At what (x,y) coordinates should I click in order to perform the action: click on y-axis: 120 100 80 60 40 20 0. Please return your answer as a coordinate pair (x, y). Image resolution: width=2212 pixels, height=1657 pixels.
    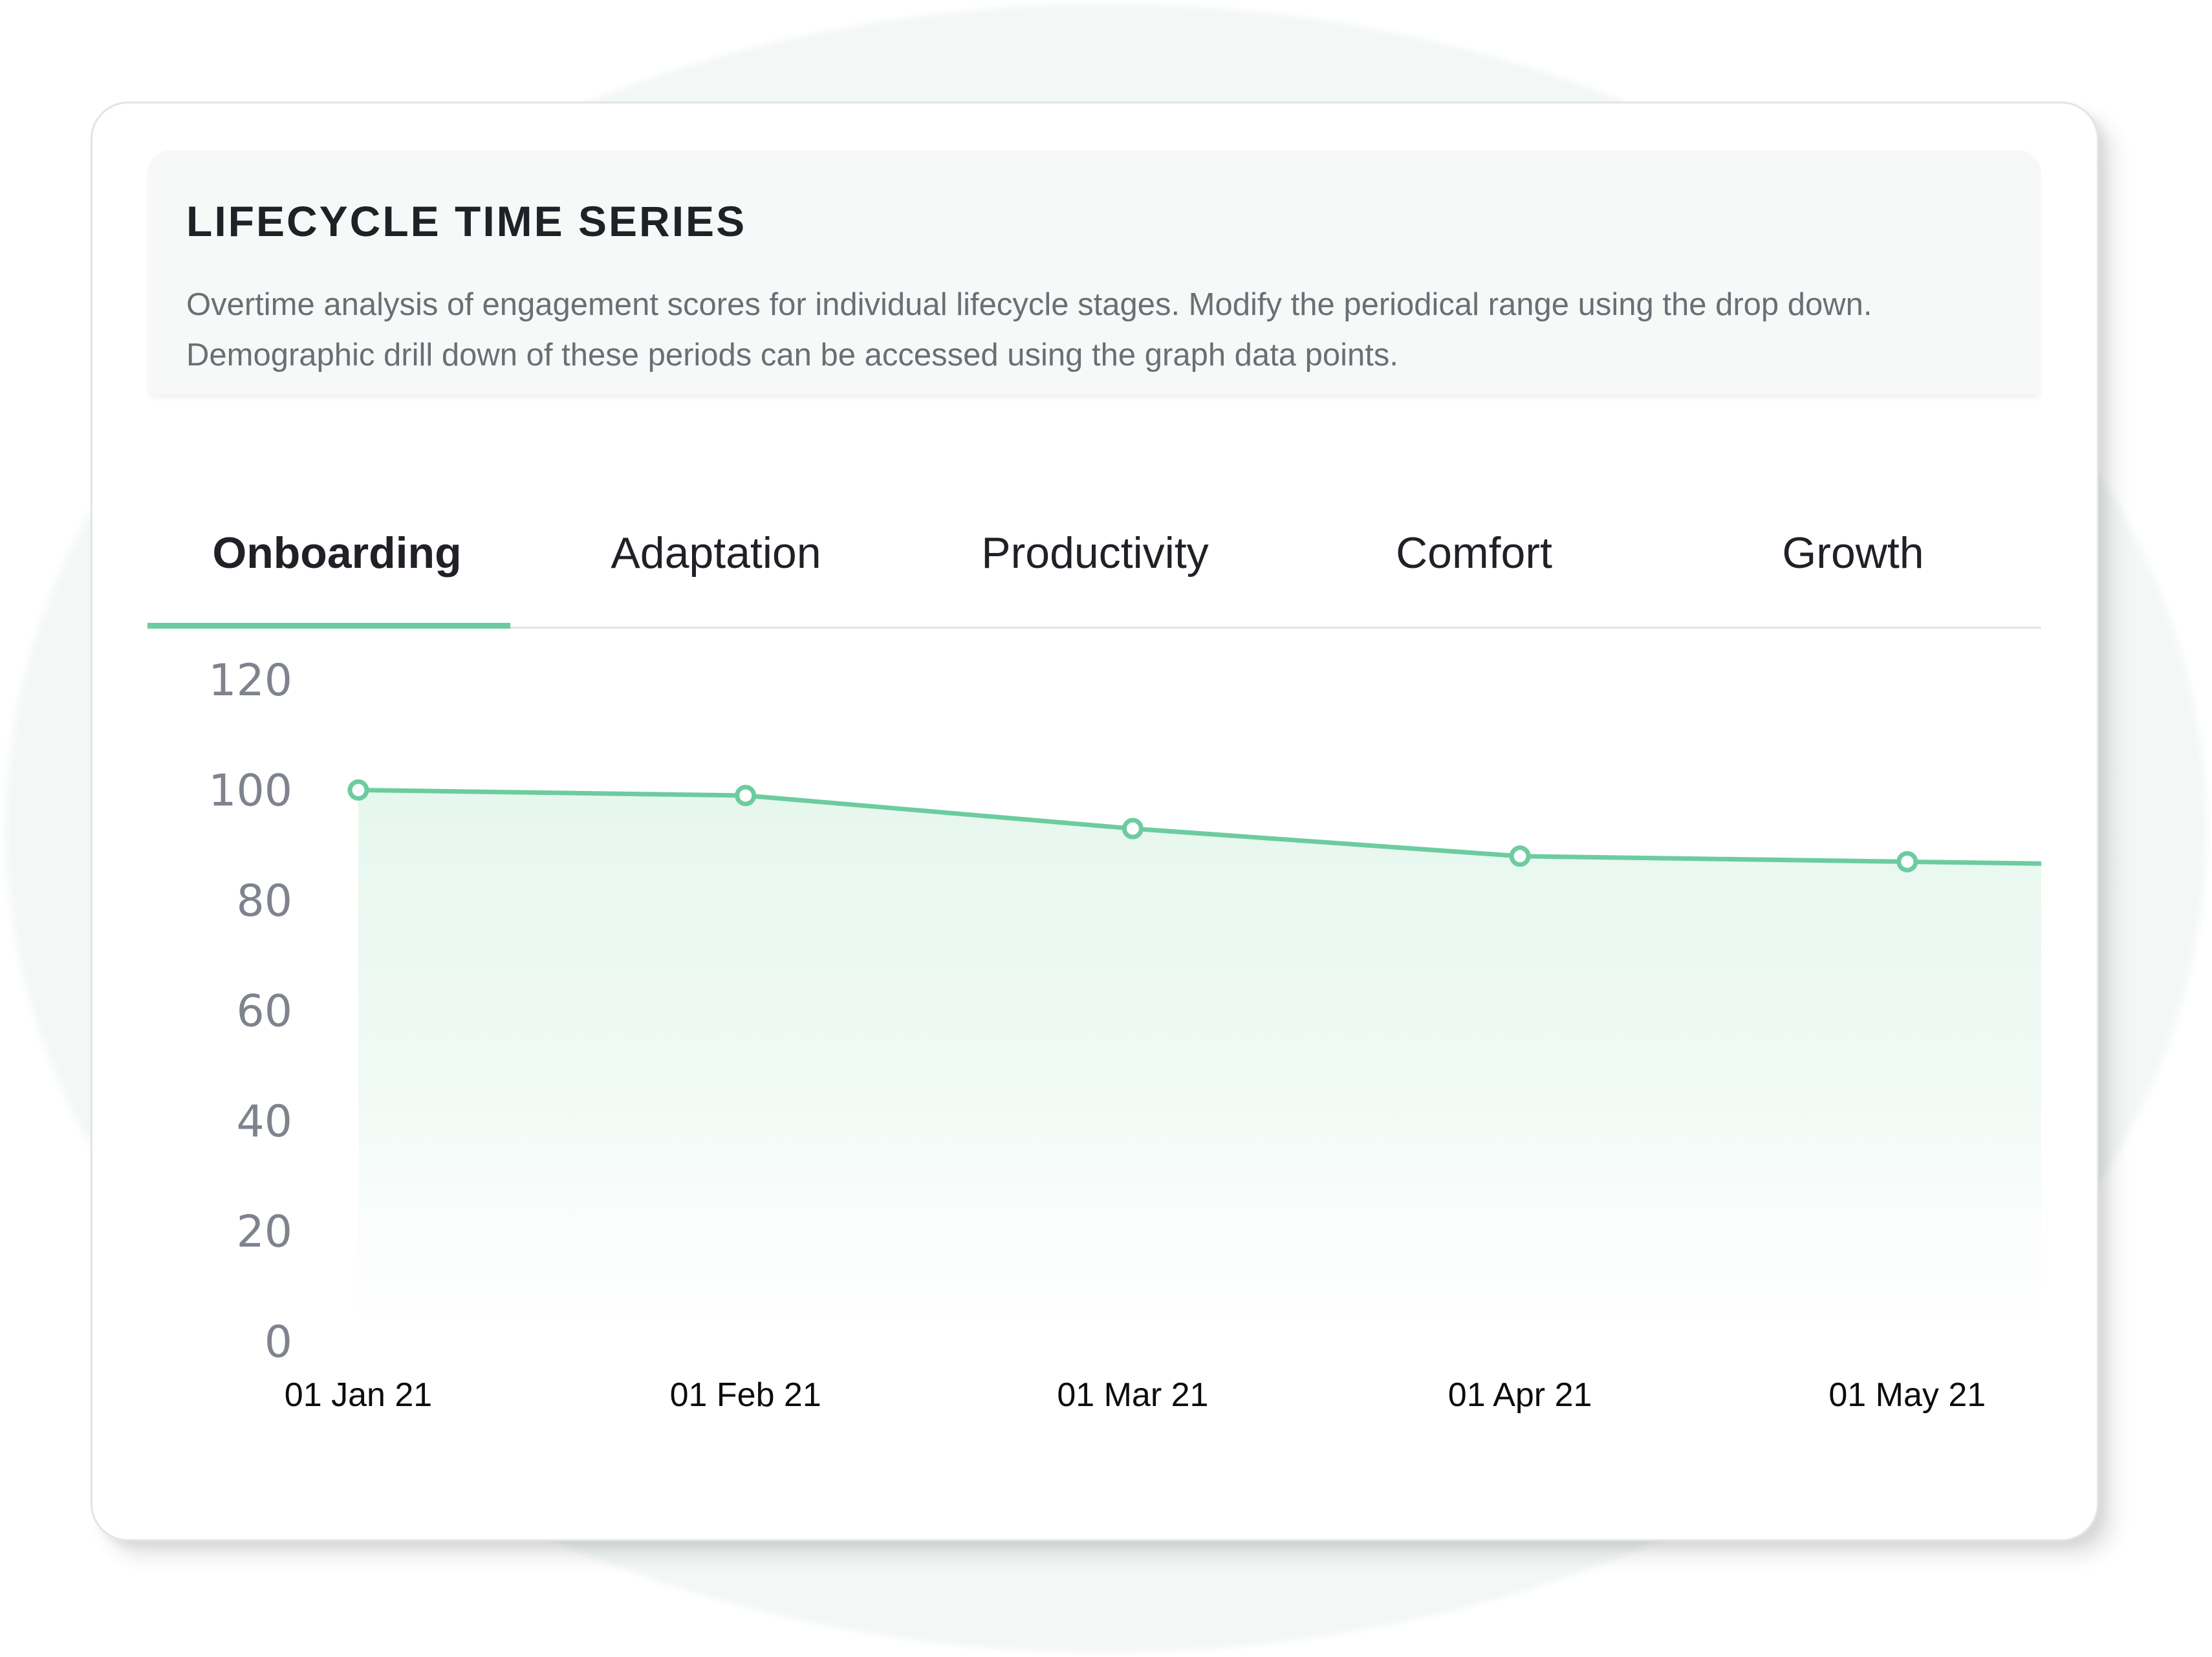
    Looking at the image, I should click on (250, 1011).